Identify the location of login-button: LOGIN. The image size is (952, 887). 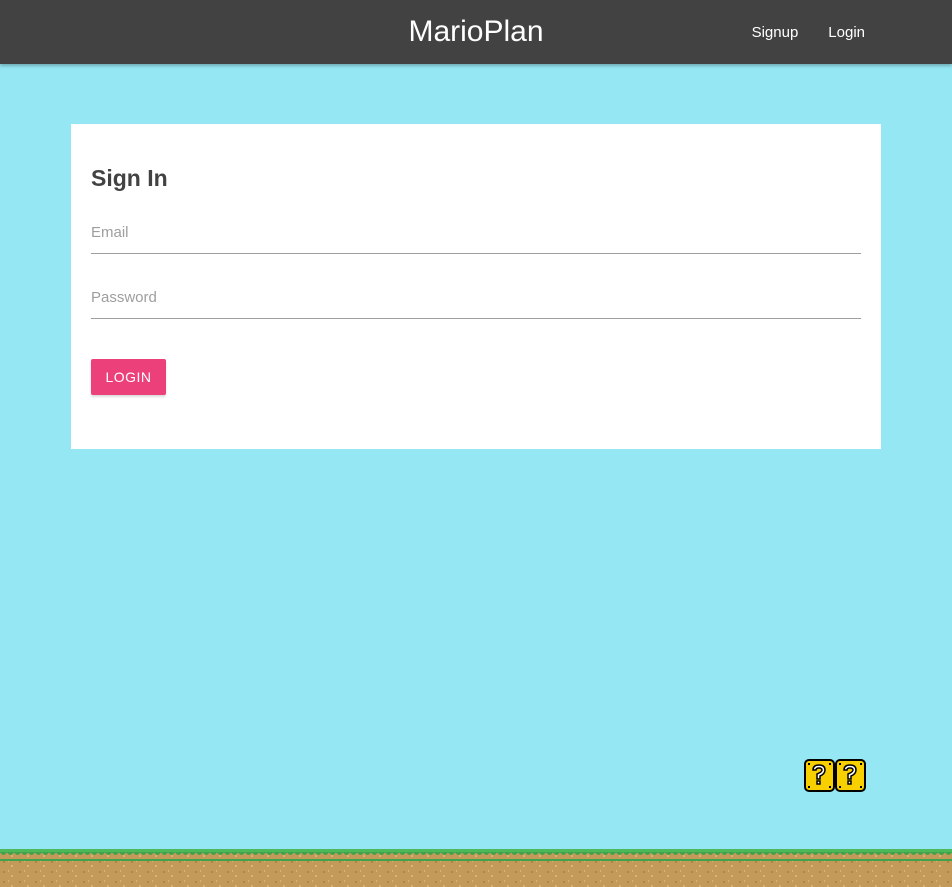
(128, 377).